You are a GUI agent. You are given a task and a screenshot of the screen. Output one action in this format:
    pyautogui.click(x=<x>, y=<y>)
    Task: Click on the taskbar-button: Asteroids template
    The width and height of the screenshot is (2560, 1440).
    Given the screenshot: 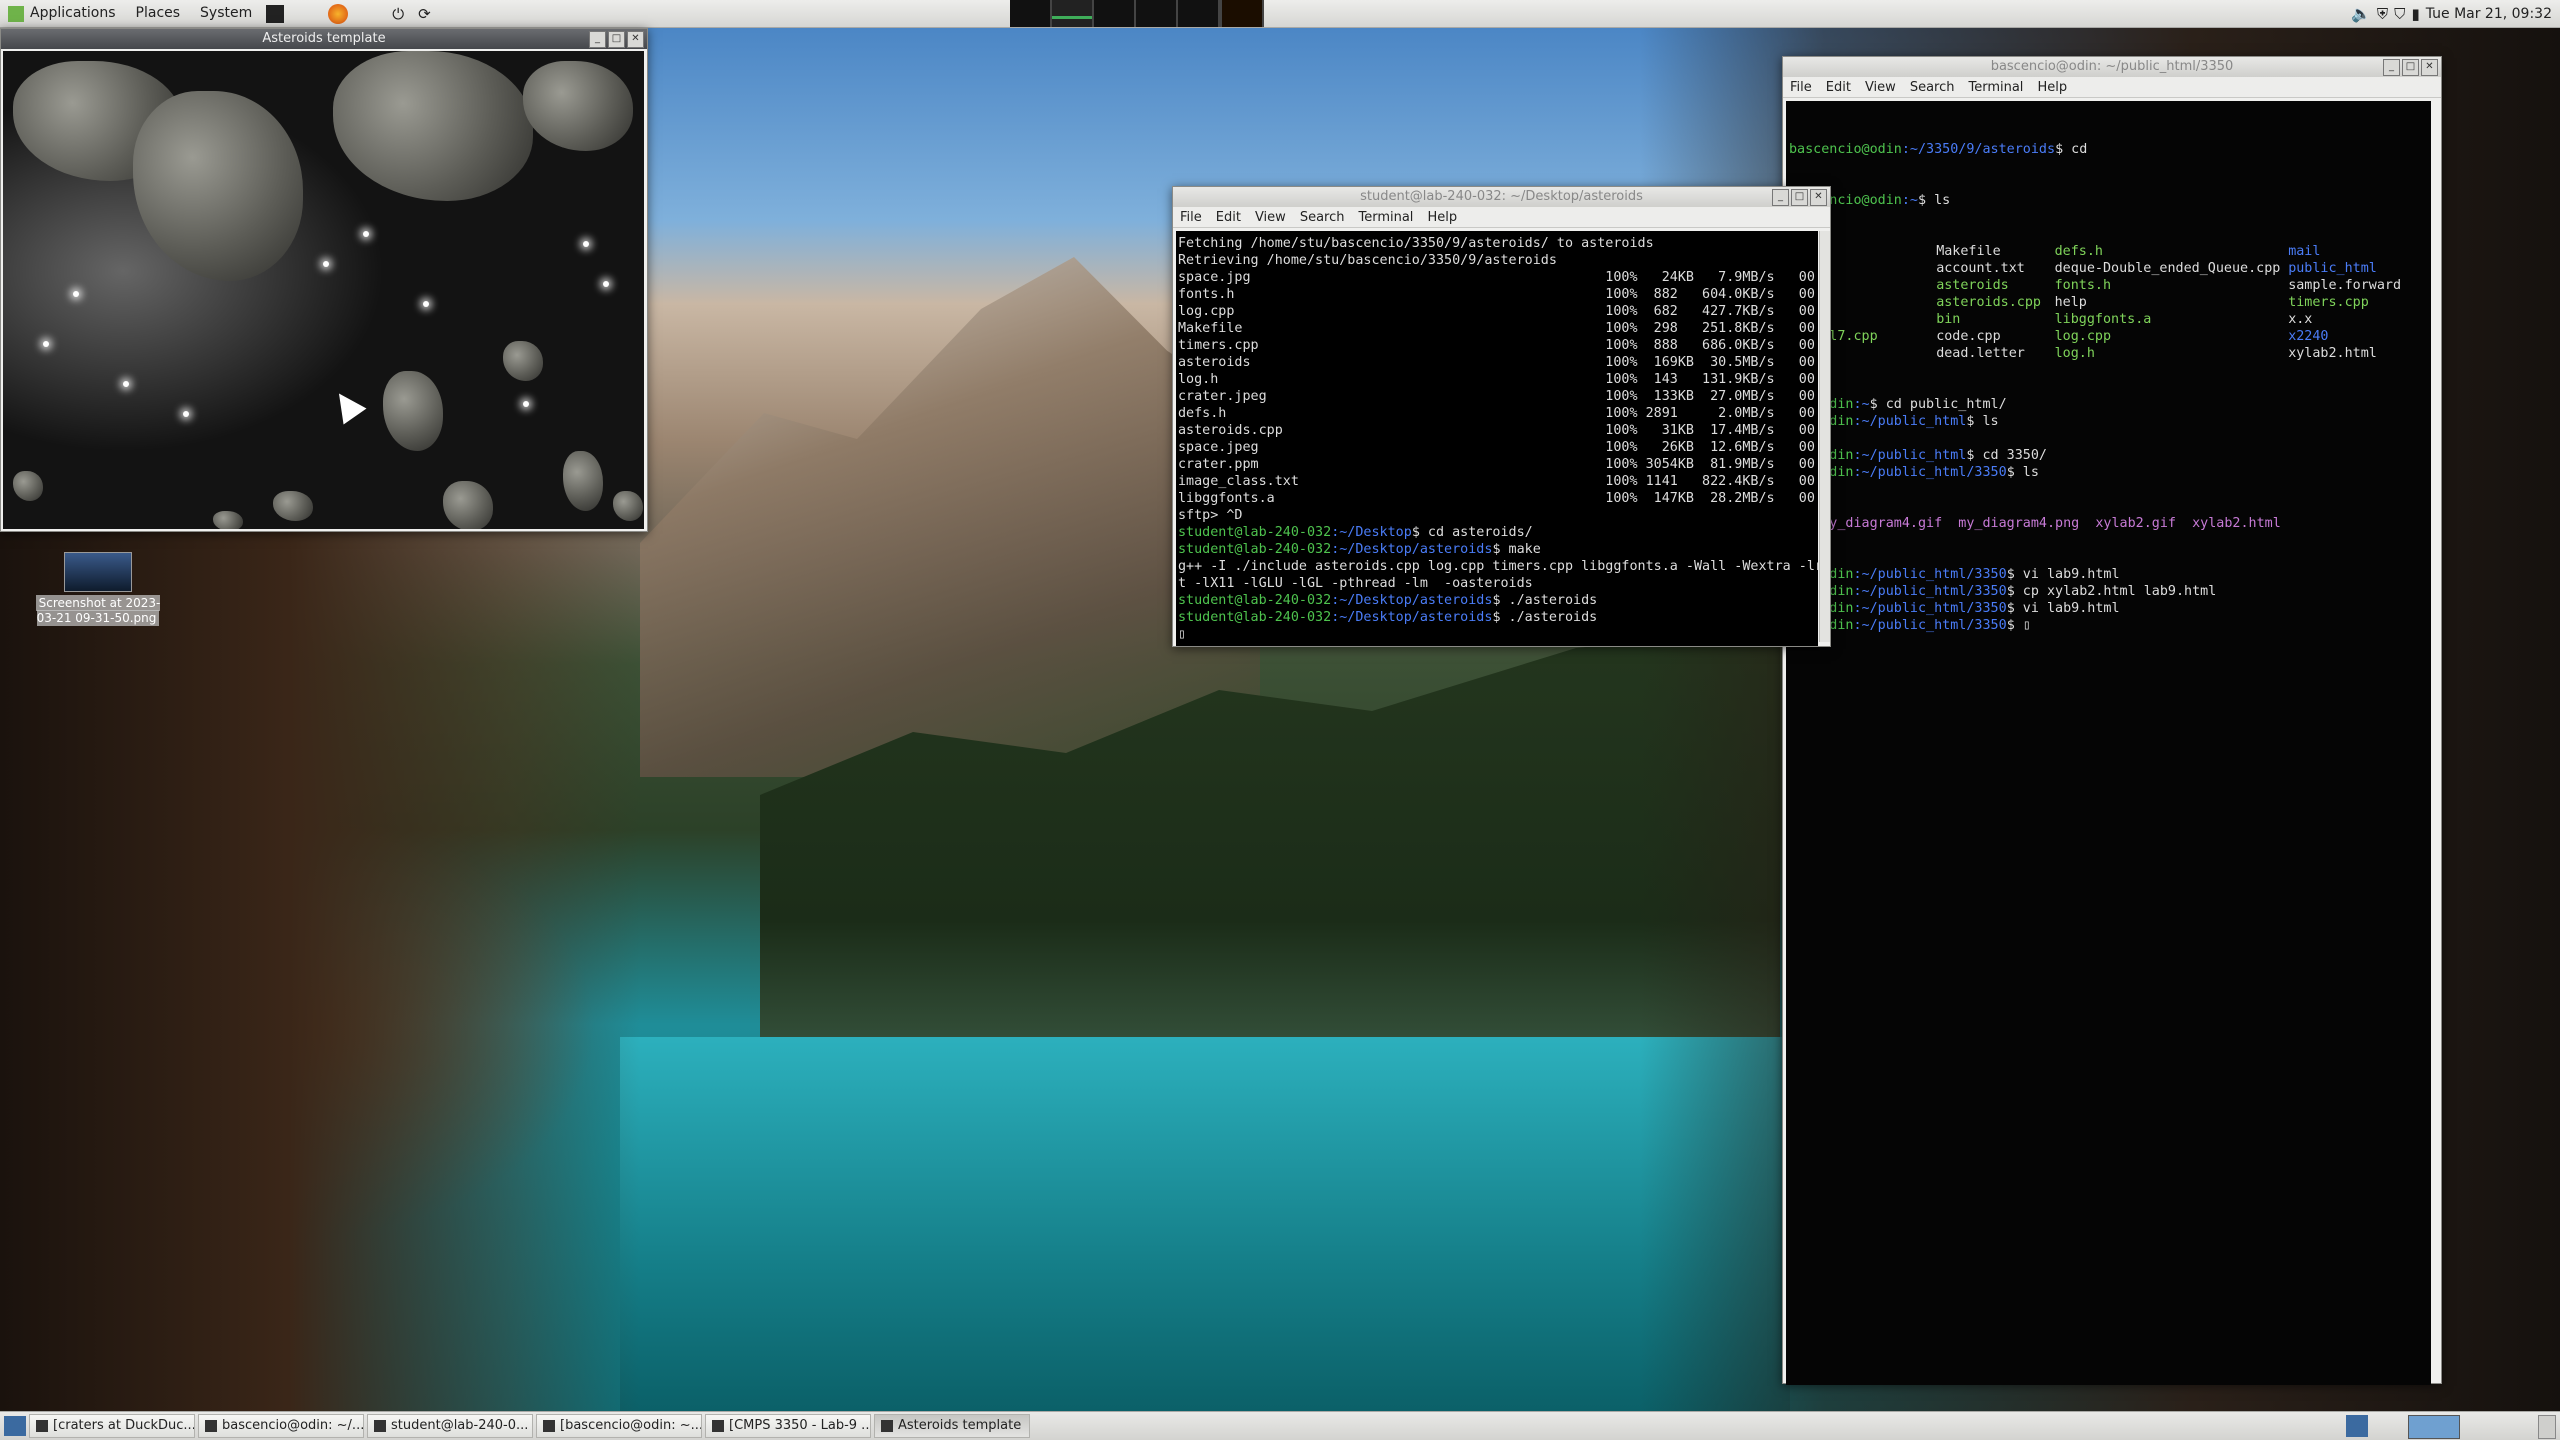 What is the action you would take?
    pyautogui.click(x=952, y=1426)
    